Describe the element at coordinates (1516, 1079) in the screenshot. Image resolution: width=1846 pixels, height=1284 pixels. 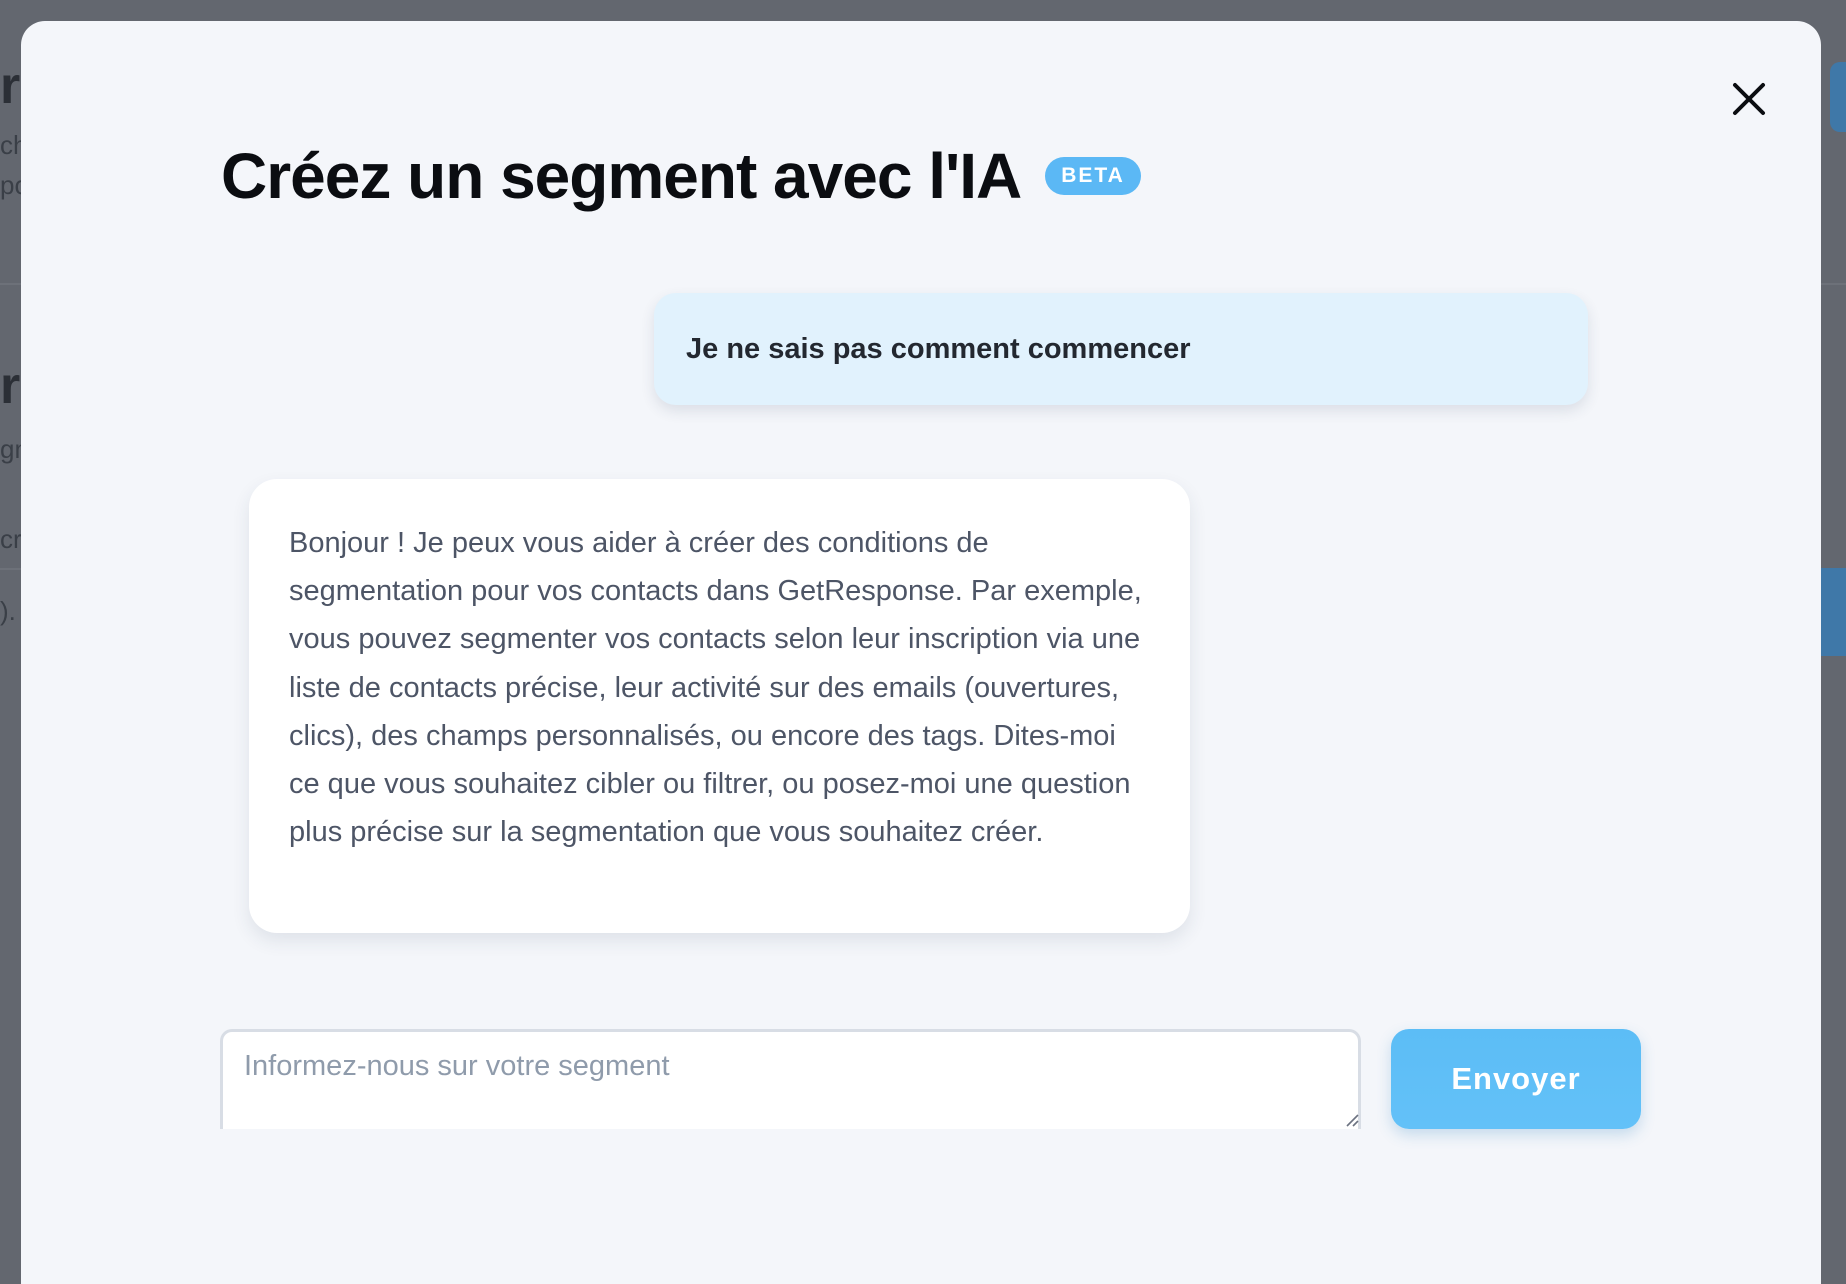
I see `send-button: Envoyer` at that location.